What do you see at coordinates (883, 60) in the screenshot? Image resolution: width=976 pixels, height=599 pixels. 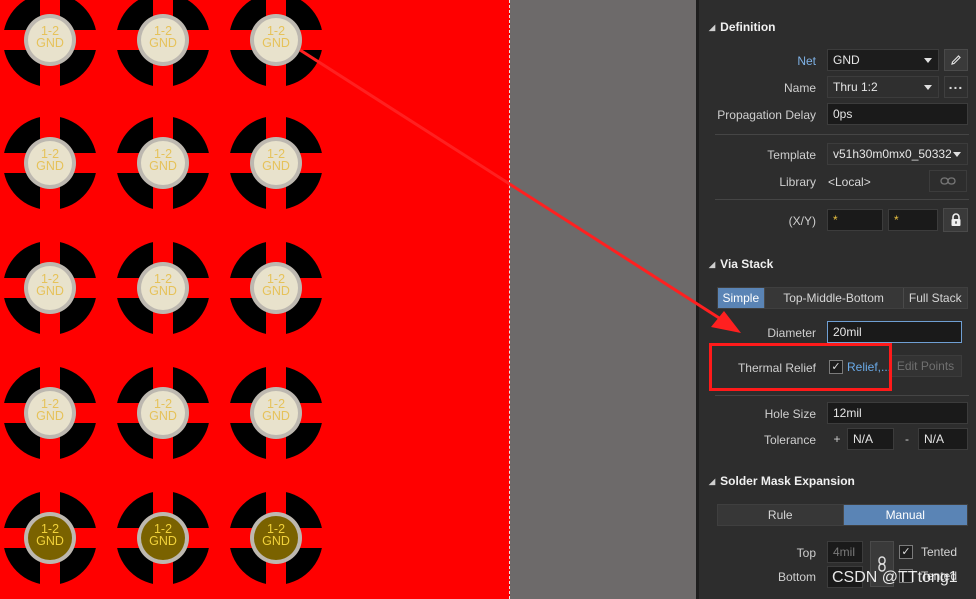 I see `net-dropdown: GND` at bounding box center [883, 60].